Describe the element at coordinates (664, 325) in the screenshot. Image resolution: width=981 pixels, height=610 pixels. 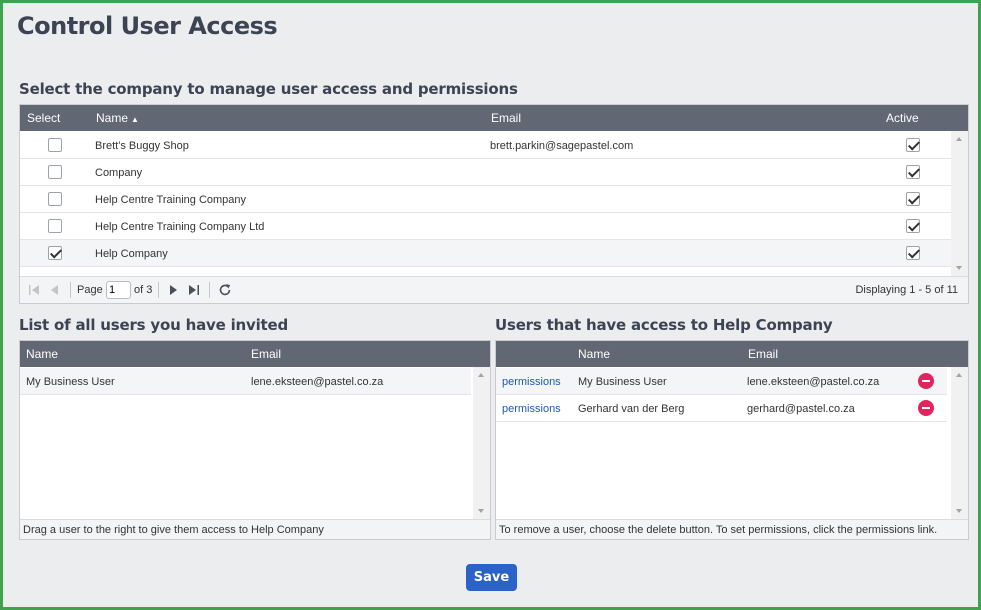
I see `access-users-heading: Users that have access to Help Company` at that location.